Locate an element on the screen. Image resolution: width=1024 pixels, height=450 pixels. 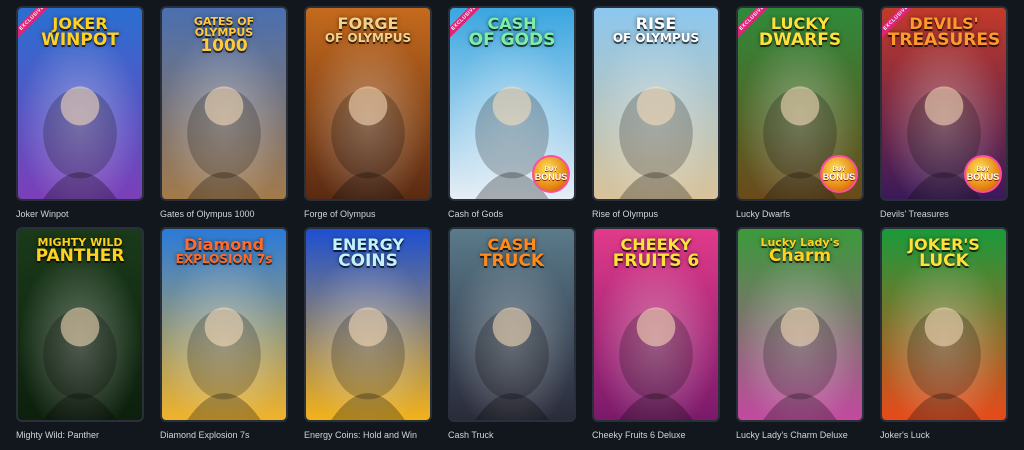
game-thumbnail: Lucky Lady's Charm is located at coordinates (800, 324).